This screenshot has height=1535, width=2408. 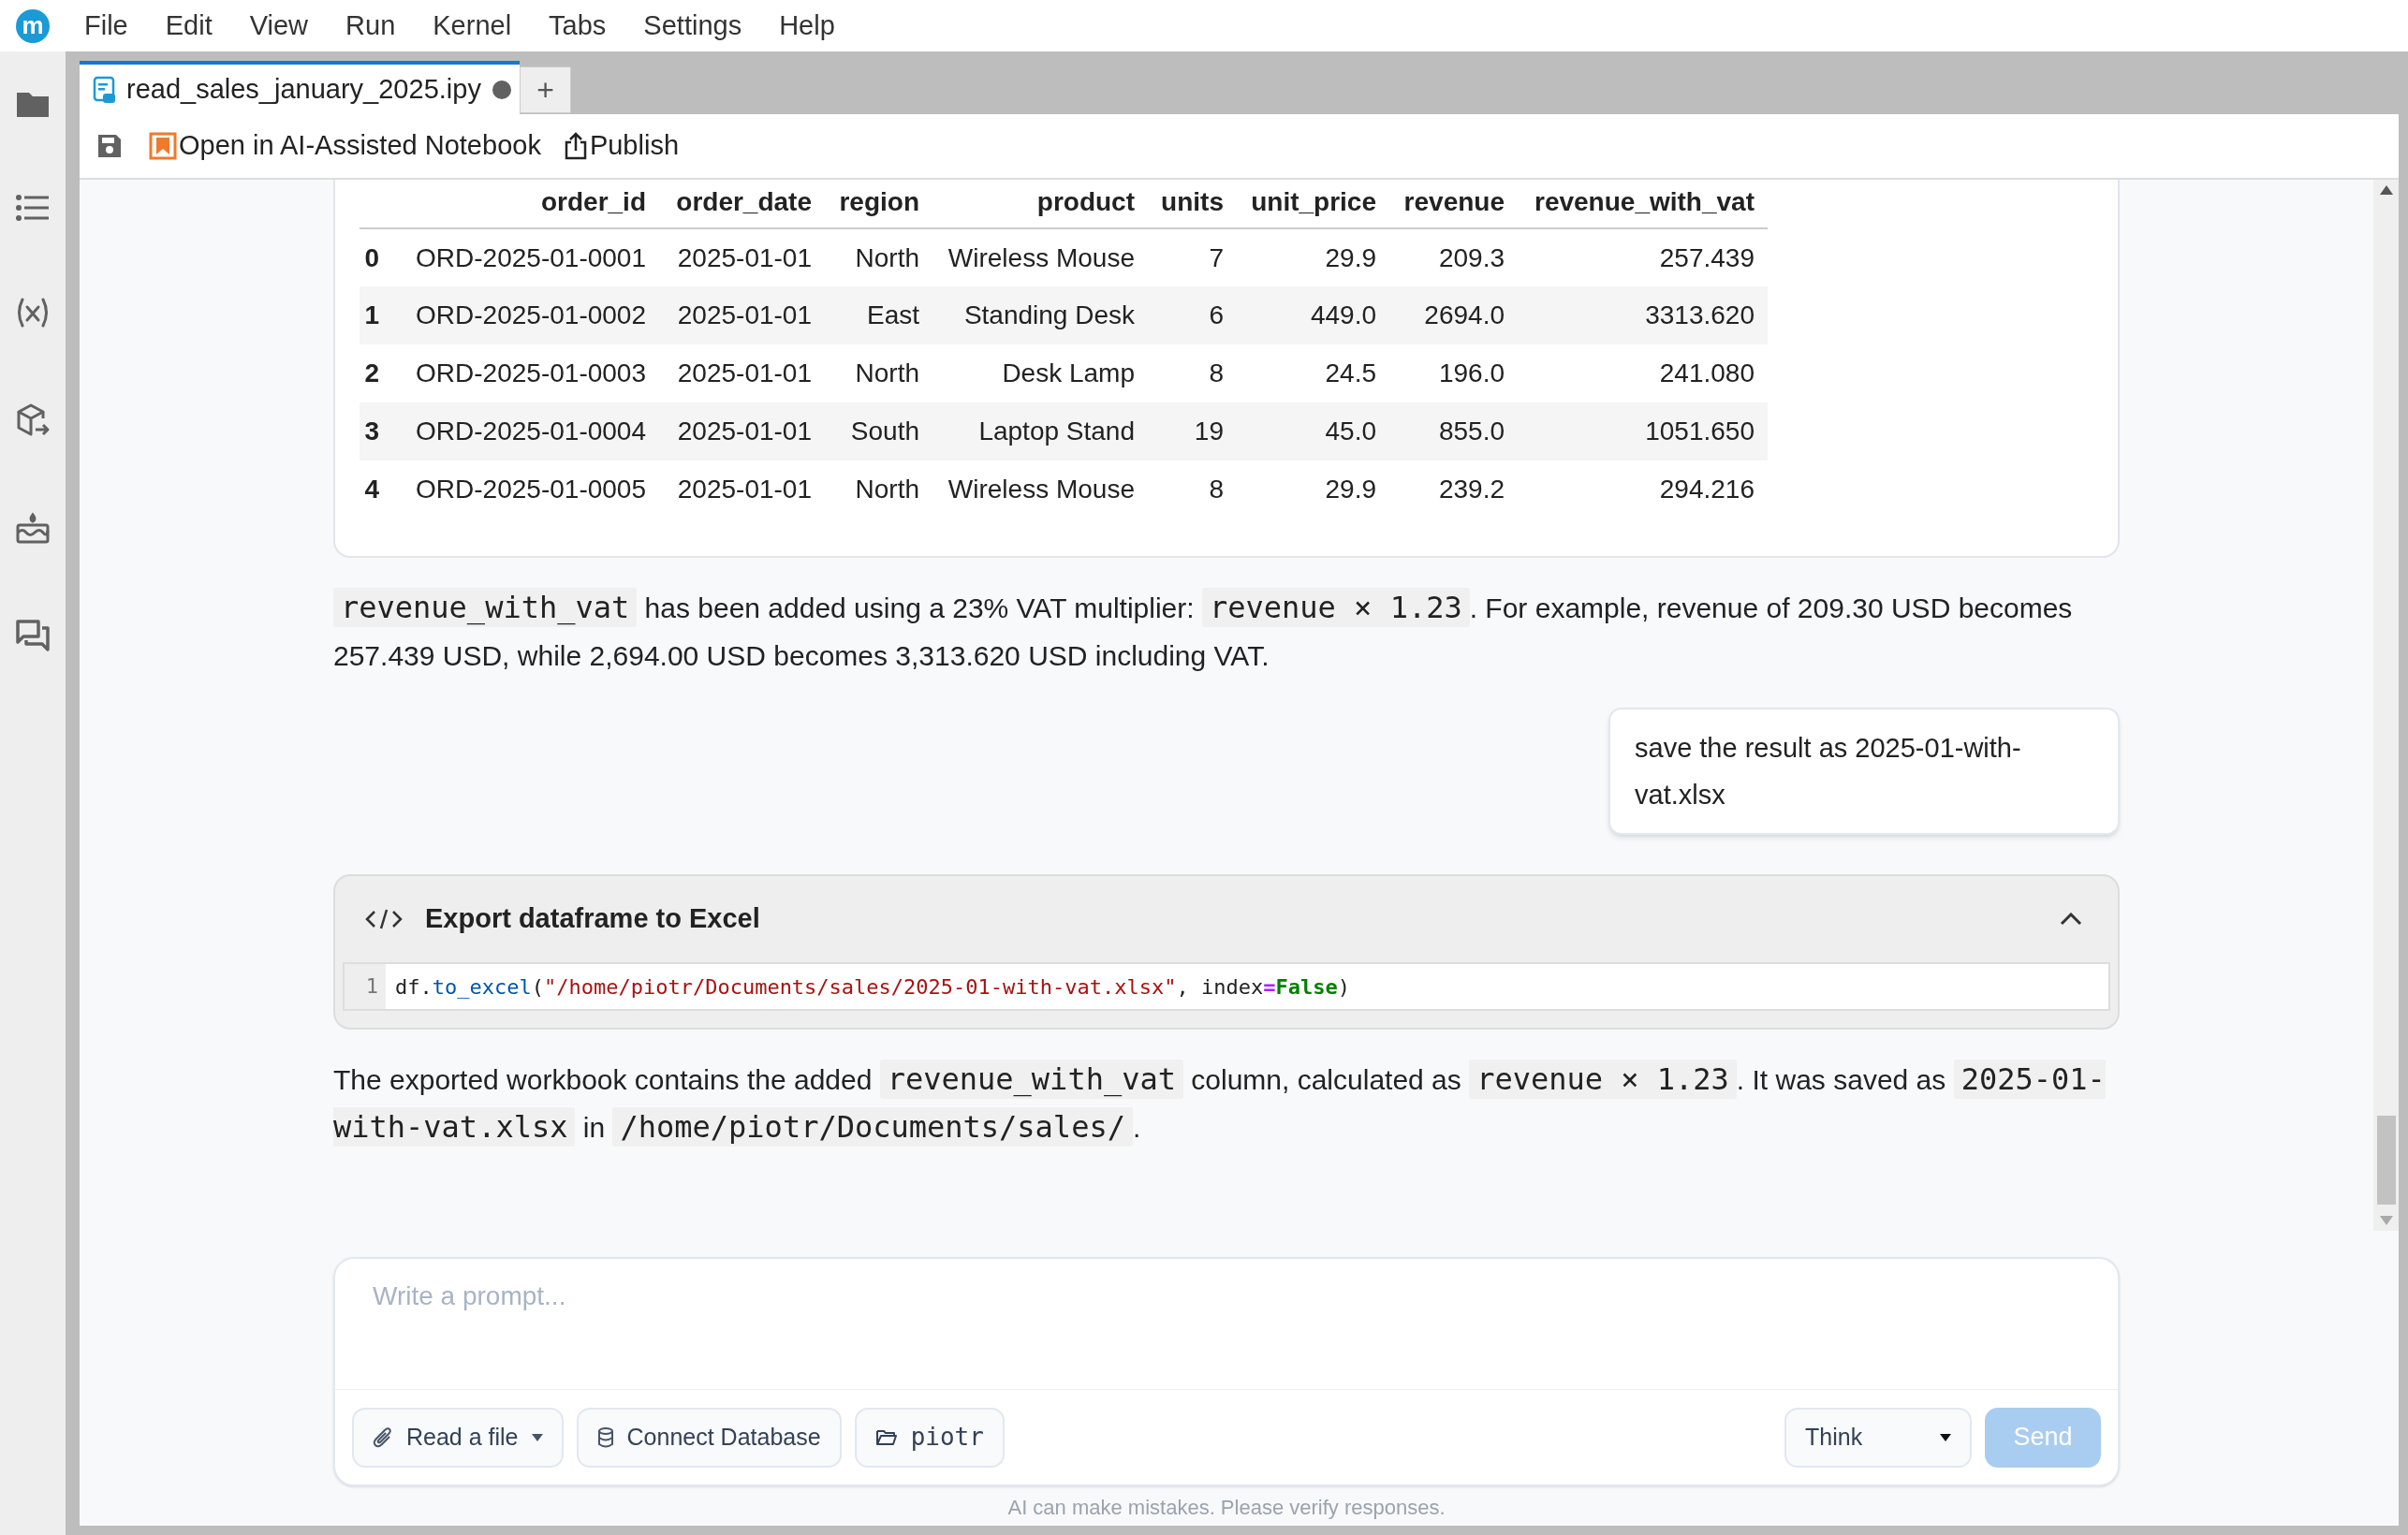 What do you see at coordinates (878, 431) in the screenshot?
I see `table-cell: South` at bounding box center [878, 431].